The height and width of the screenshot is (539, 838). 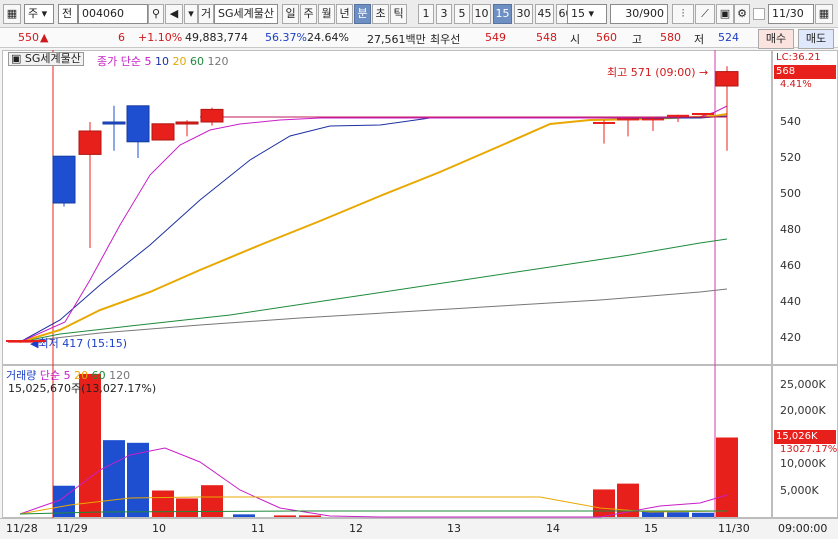 I want to click on time-label: 11/30, so click(x=734, y=528).